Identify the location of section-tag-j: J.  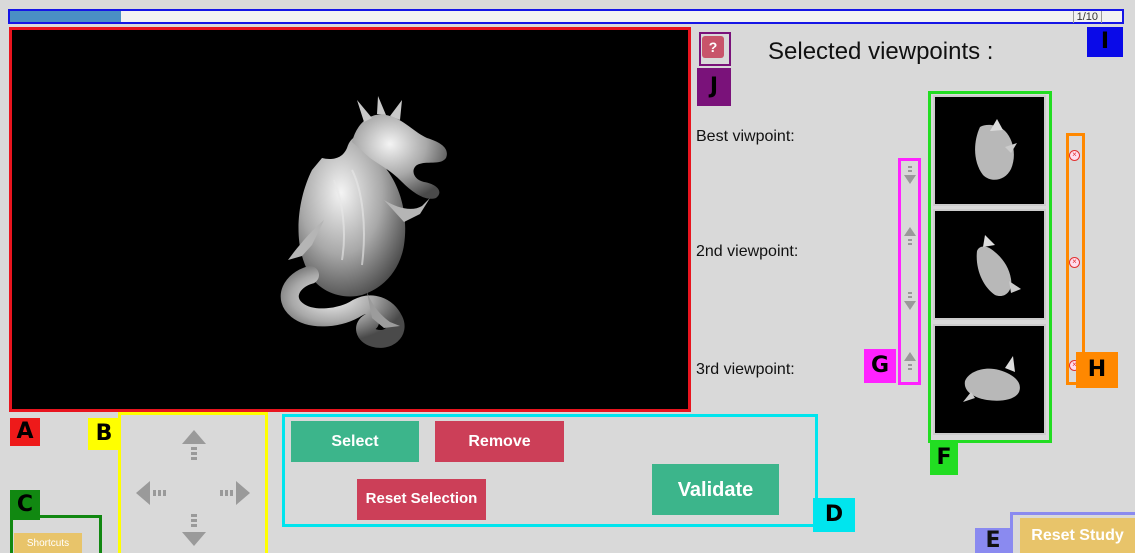
(714, 87).